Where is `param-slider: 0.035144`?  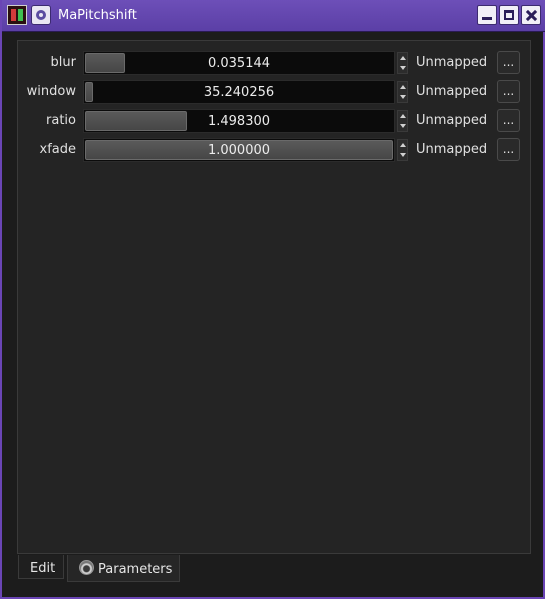 param-slider: 0.035144 is located at coordinates (239, 63).